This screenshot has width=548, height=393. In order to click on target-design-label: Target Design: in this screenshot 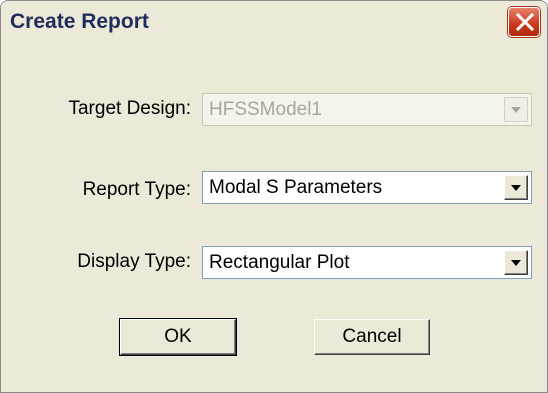, I will do `click(129, 108)`.